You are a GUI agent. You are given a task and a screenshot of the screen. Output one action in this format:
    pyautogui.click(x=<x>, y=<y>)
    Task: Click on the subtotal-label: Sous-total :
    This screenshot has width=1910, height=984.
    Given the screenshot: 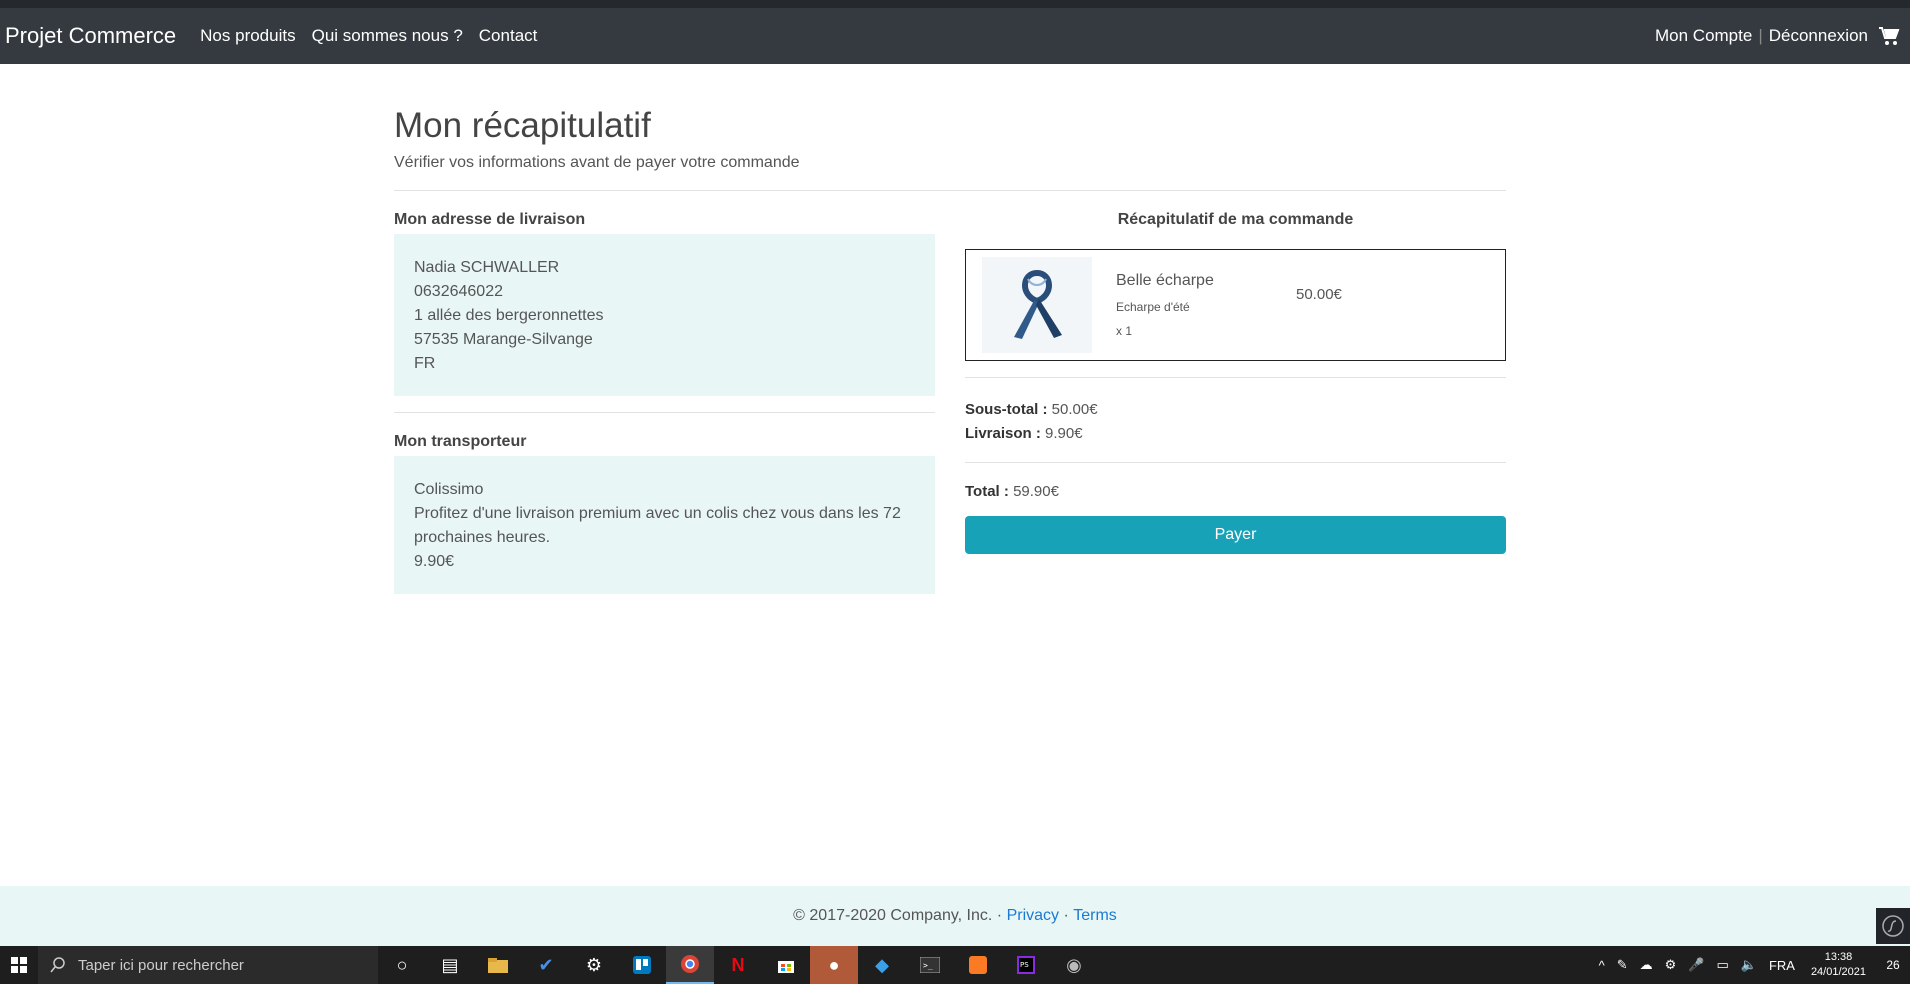 What is the action you would take?
    pyautogui.click(x=1006, y=409)
    